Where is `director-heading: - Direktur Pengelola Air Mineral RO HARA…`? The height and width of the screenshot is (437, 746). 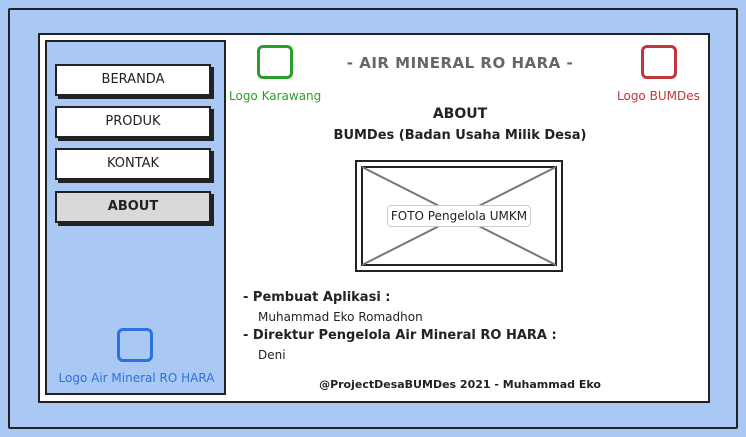 director-heading: - Direktur Pengelola Air Mineral RO HARA… is located at coordinates (400, 335).